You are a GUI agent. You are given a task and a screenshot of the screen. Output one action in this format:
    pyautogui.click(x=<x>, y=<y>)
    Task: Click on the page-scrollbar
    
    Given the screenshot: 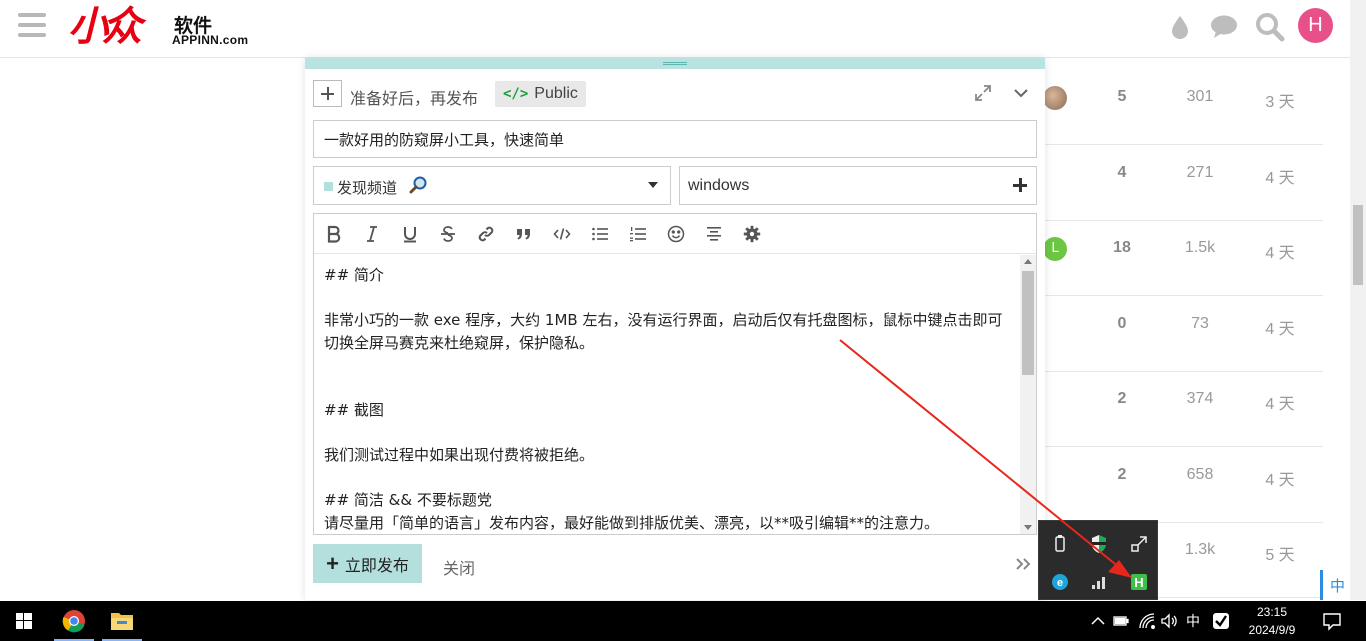 What is the action you would take?
    pyautogui.click(x=1358, y=300)
    